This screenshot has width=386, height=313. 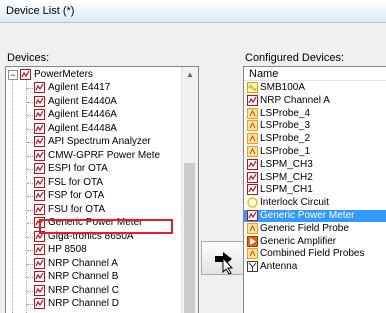 I want to click on tree-item-label: NRP Channel B, so click(x=83, y=276).